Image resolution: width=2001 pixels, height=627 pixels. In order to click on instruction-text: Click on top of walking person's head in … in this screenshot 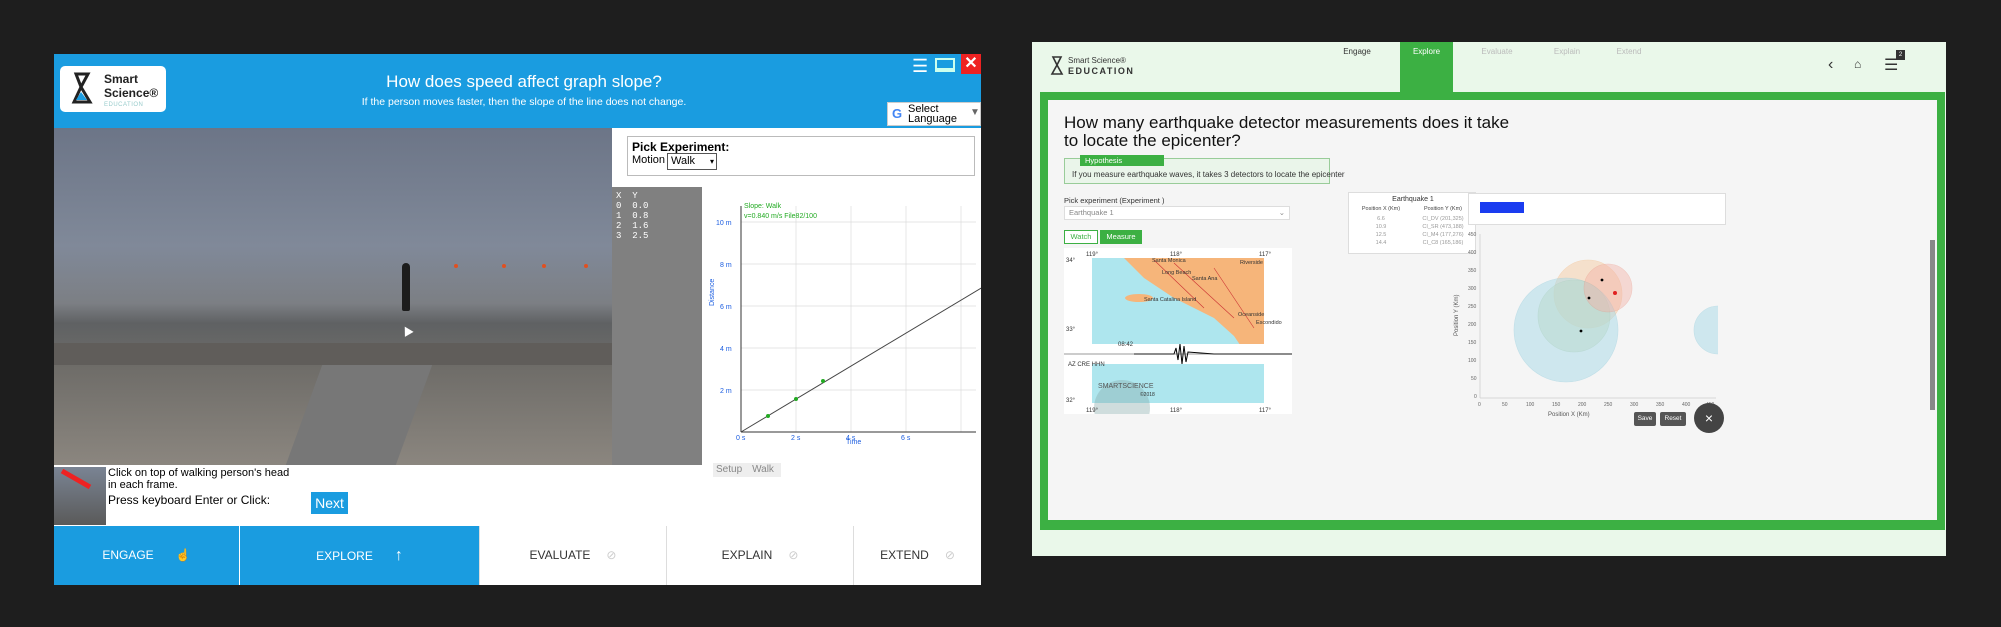, I will do `click(198, 479)`.